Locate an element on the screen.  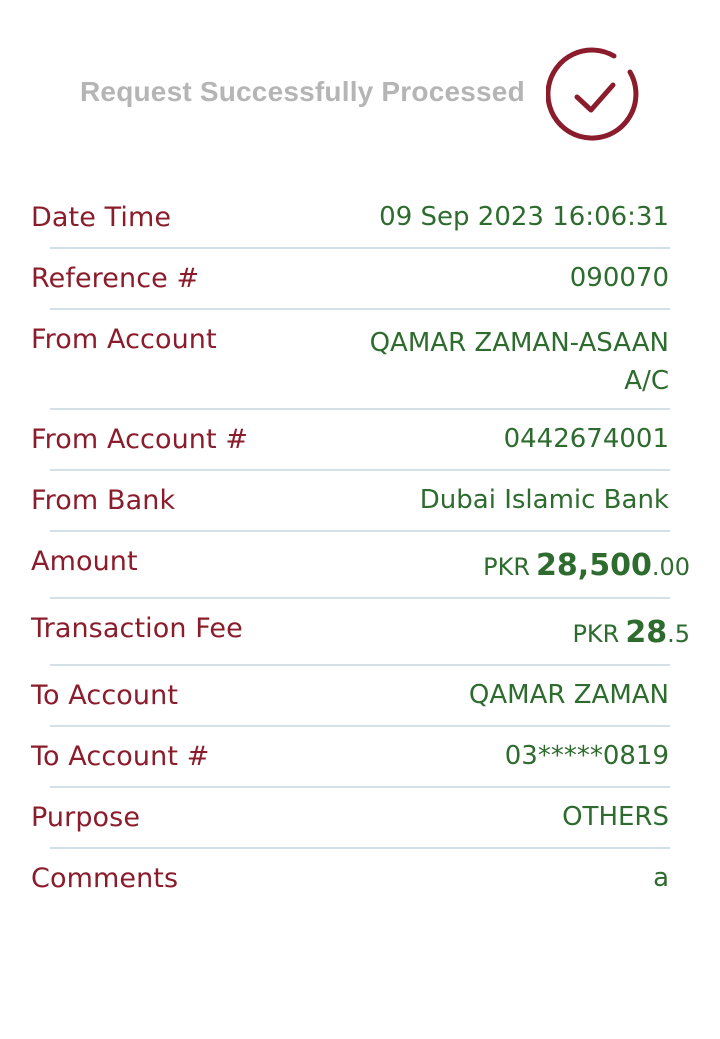
row-to-account-number: To Account # 03*****0819 is located at coordinates (360, 757).